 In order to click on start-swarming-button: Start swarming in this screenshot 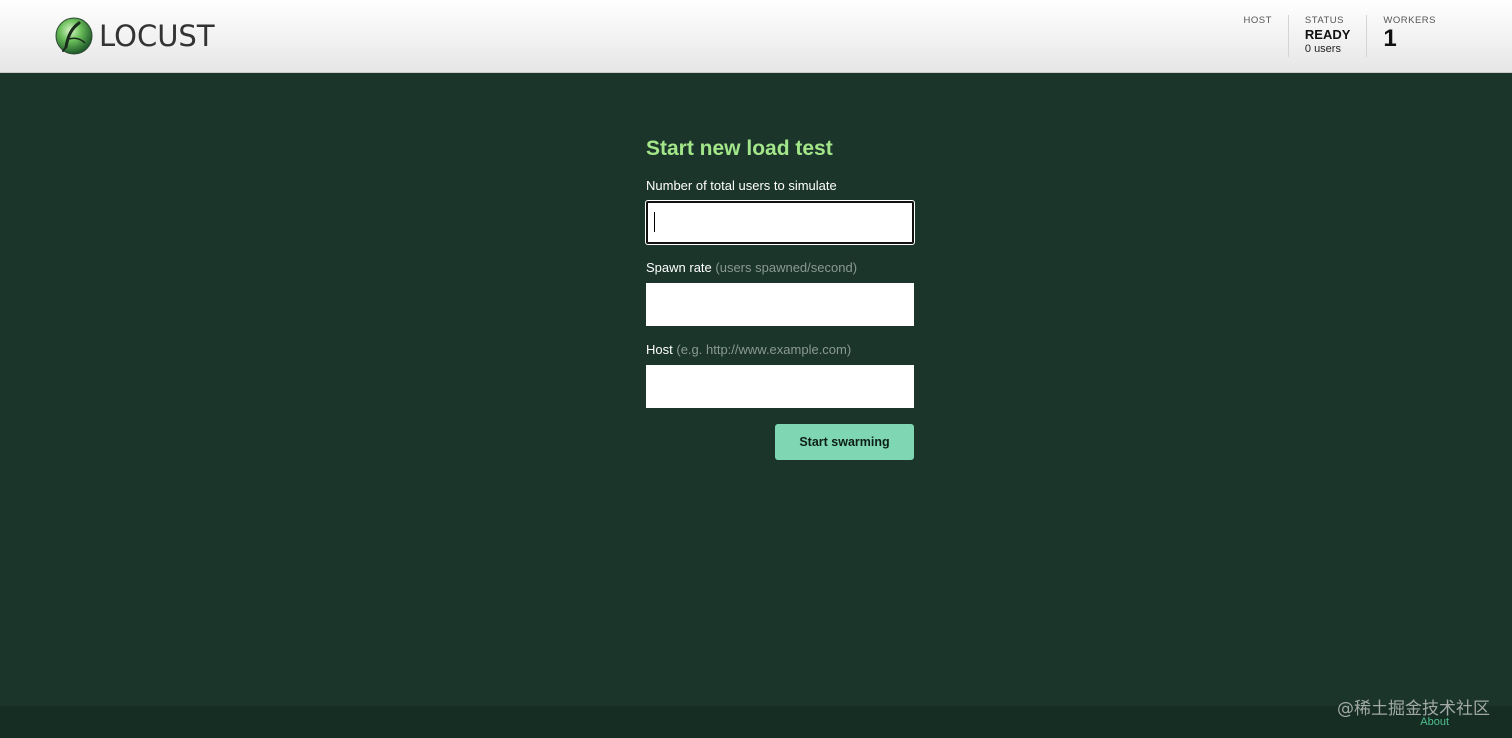, I will do `click(844, 442)`.